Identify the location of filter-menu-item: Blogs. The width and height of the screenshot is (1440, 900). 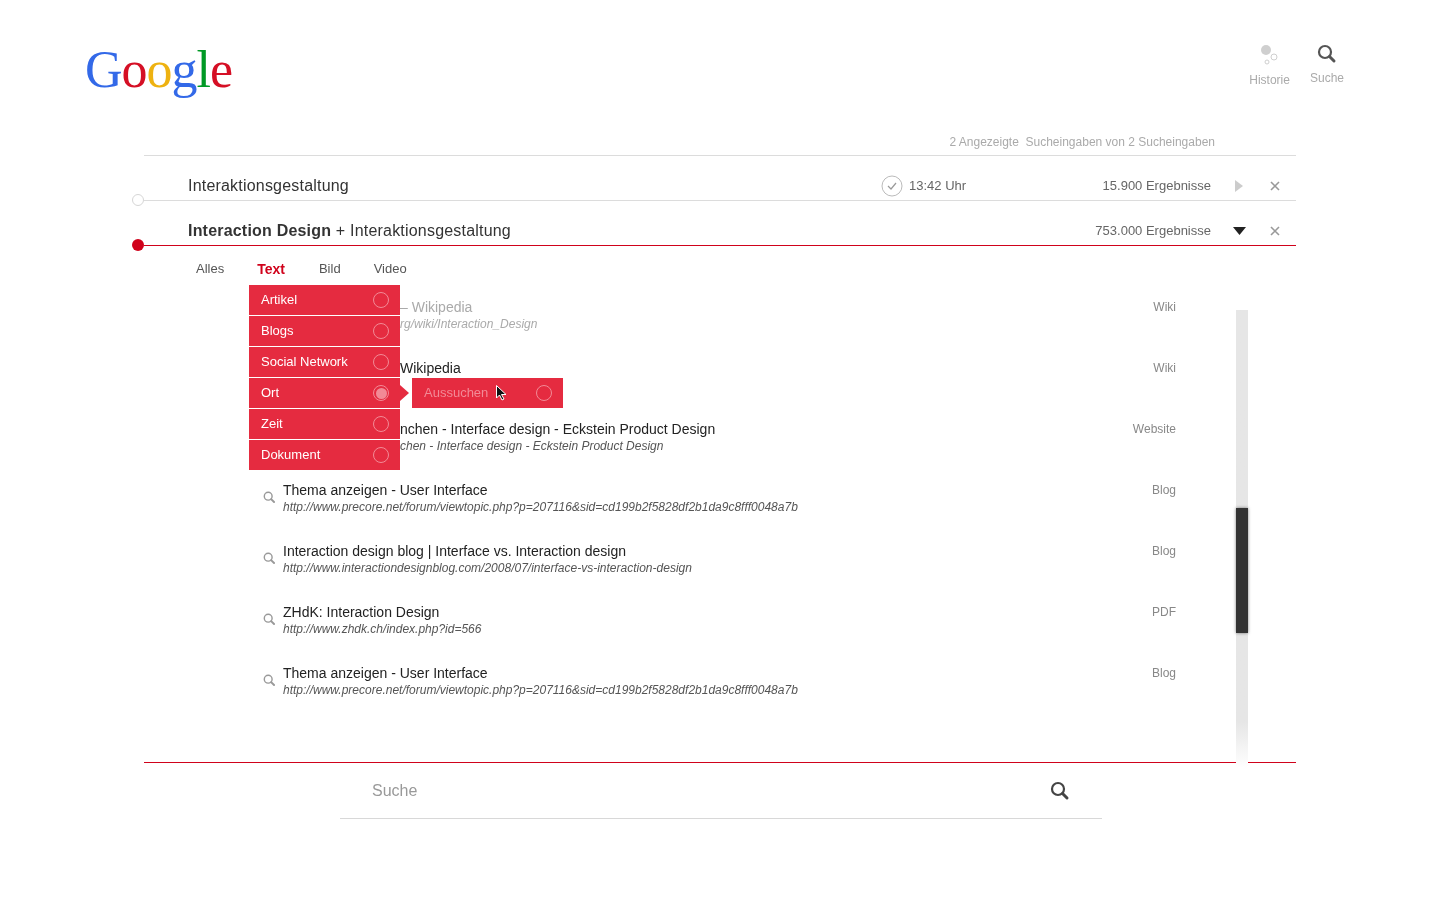
(324, 331).